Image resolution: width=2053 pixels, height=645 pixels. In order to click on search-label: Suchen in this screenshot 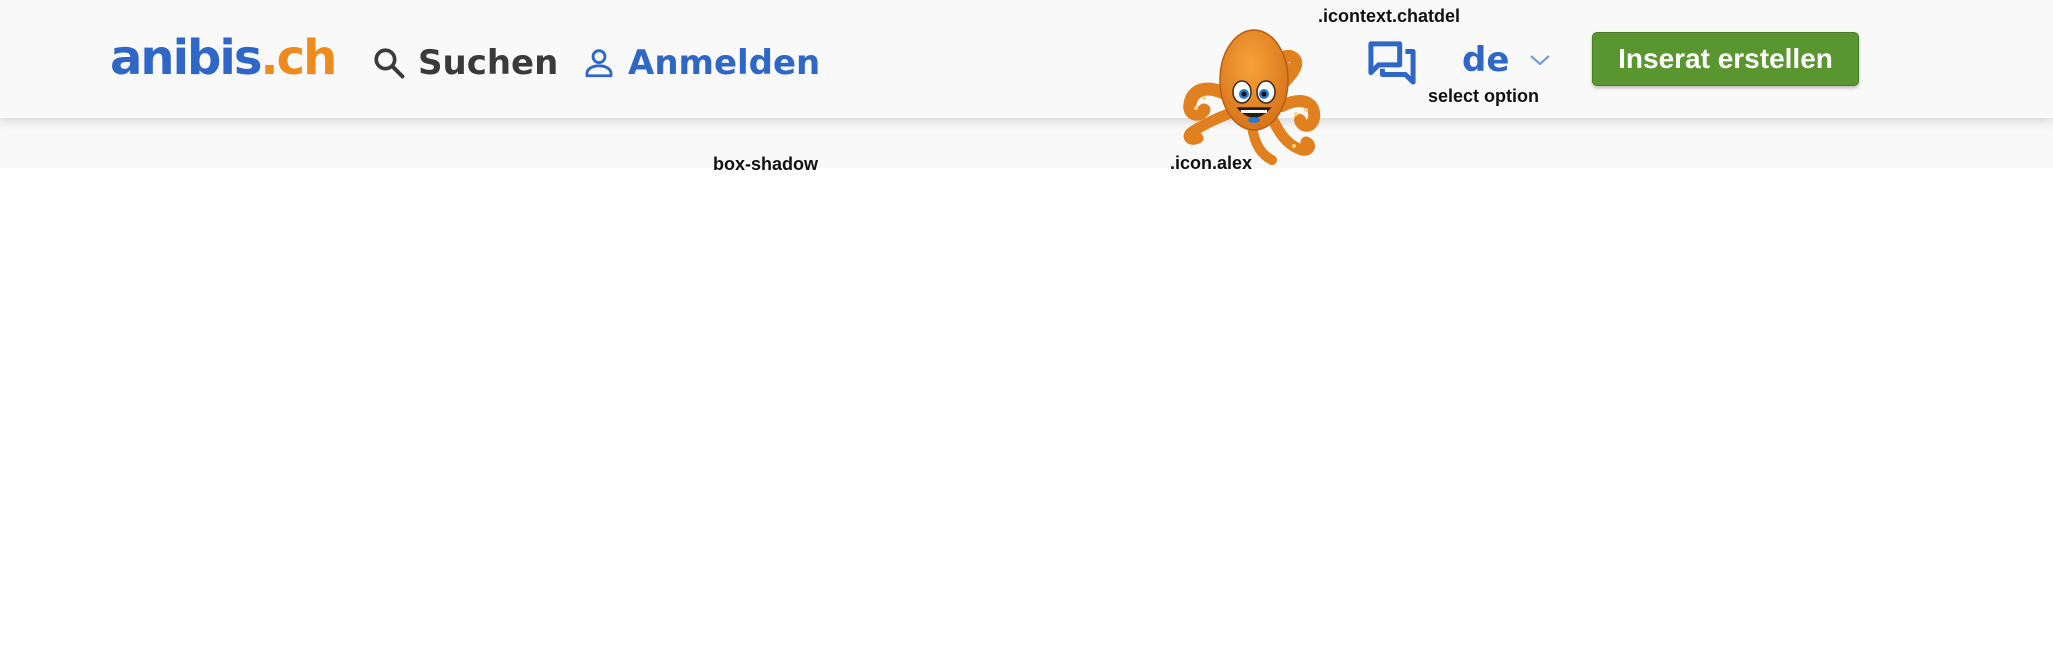, I will do `click(488, 63)`.